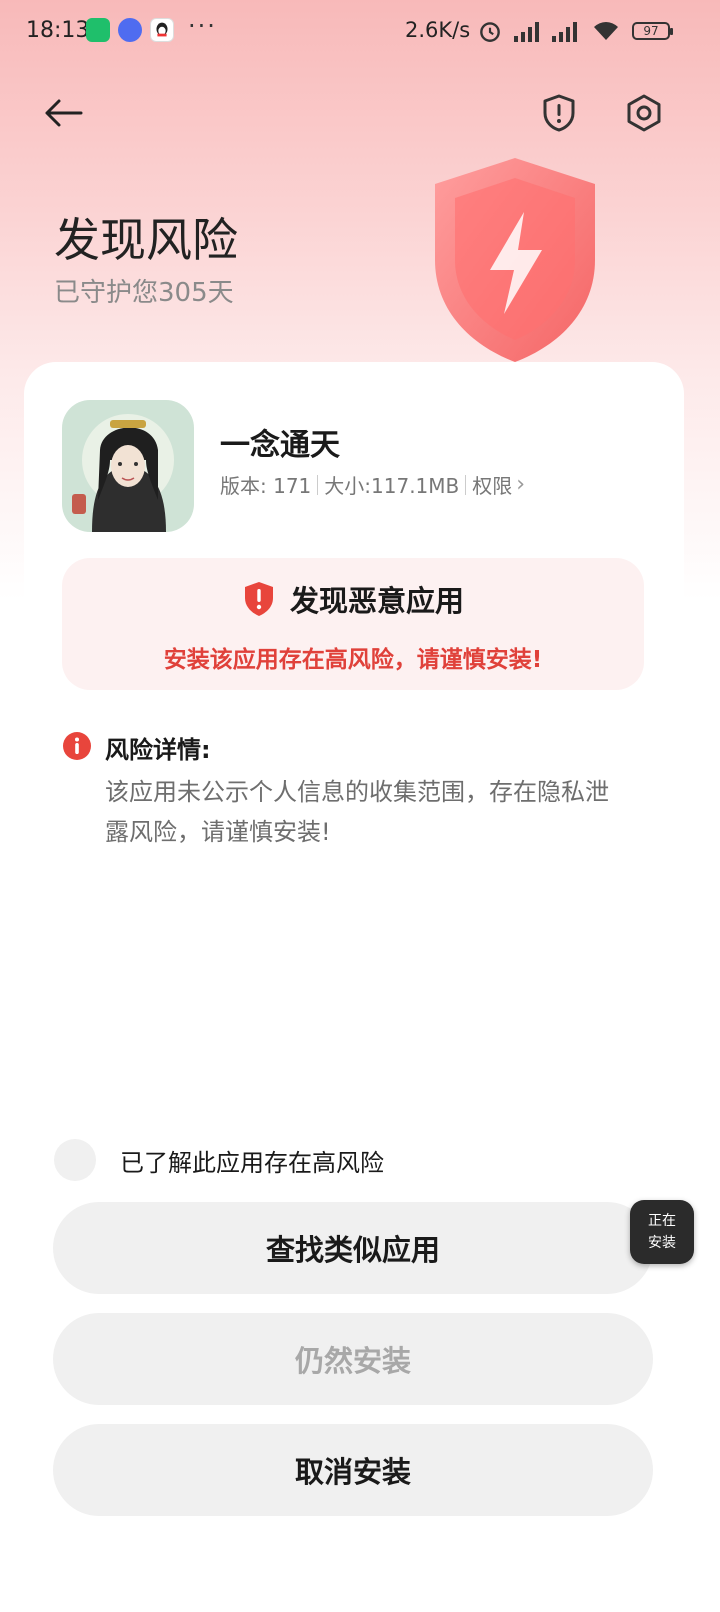 The width and height of the screenshot is (720, 1612). I want to click on risk-details-label: 风险详情:, so click(158, 750).